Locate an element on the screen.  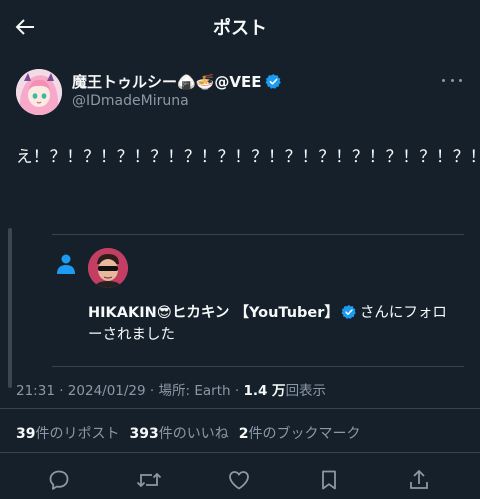
likes-count: 393 is located at coordinates (144, 434).